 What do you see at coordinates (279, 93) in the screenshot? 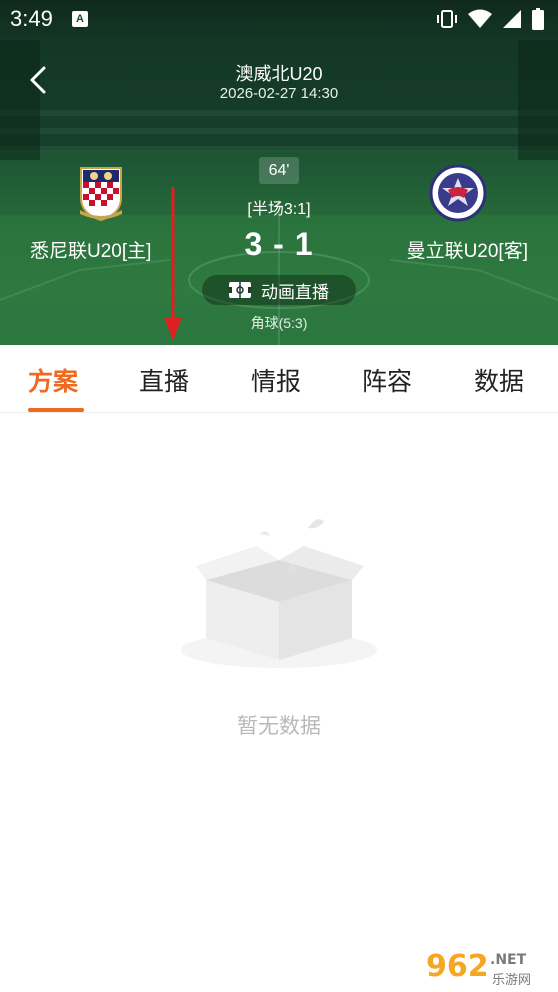
I see `match-datetime: 2026-02-27 14:30` at bounding box center [279, 93].